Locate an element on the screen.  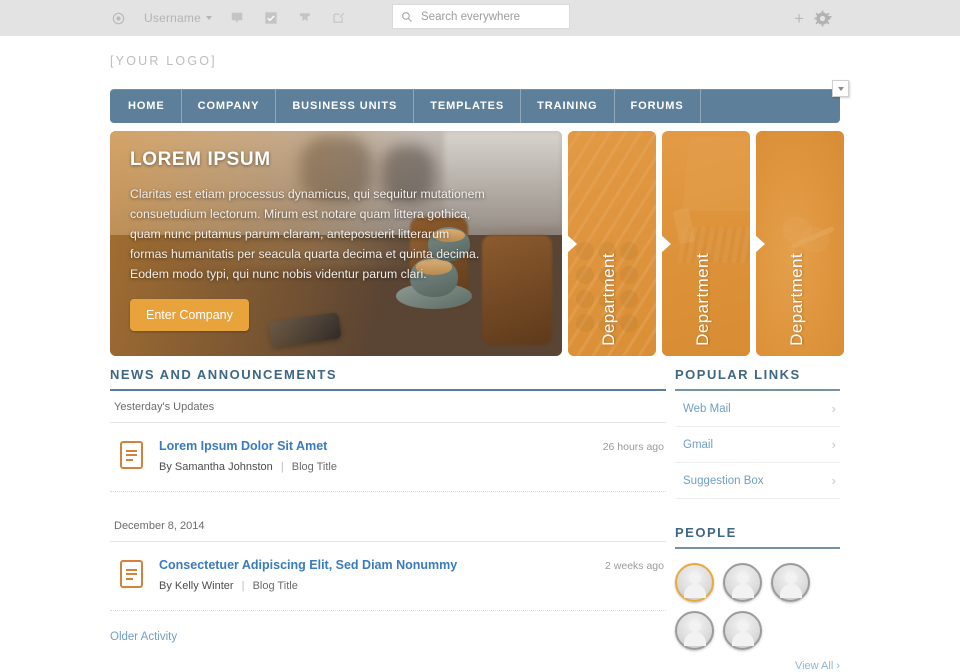
news-item-title: Lorem Ipsum Dolor Sit Amet is located at coordinates (248, 446).